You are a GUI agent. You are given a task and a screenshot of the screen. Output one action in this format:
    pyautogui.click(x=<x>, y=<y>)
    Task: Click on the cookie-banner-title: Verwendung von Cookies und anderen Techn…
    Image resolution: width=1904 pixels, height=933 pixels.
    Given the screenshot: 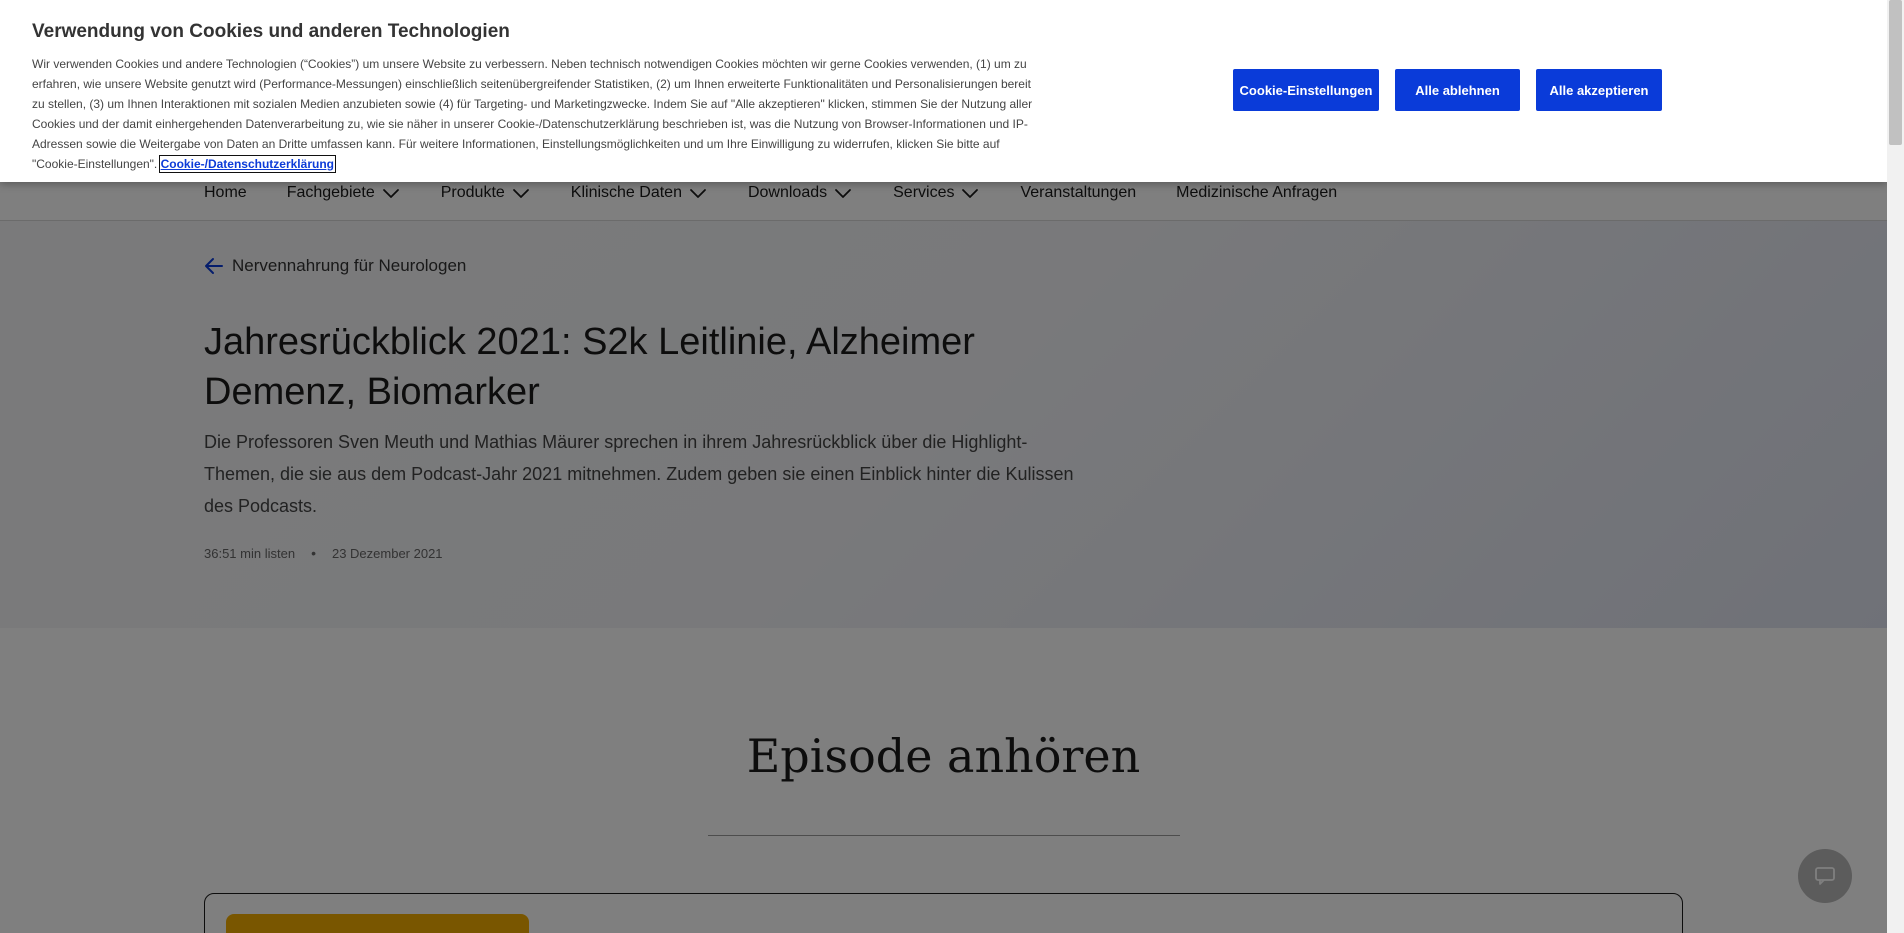 What is the action you would take?
    pyautogui.click(x=271, y=31)
    